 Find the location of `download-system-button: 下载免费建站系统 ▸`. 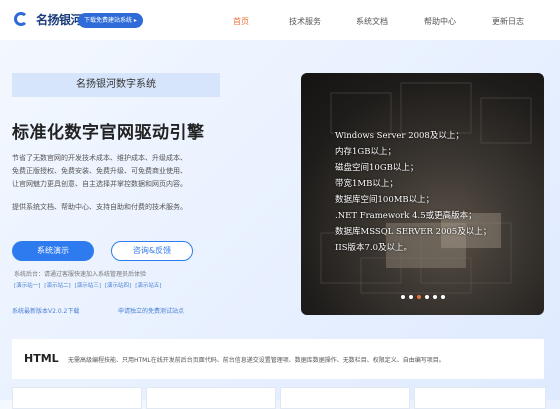

download-system-button: 下载免费建站系统 ▸ is located at coordinates (110, 20).